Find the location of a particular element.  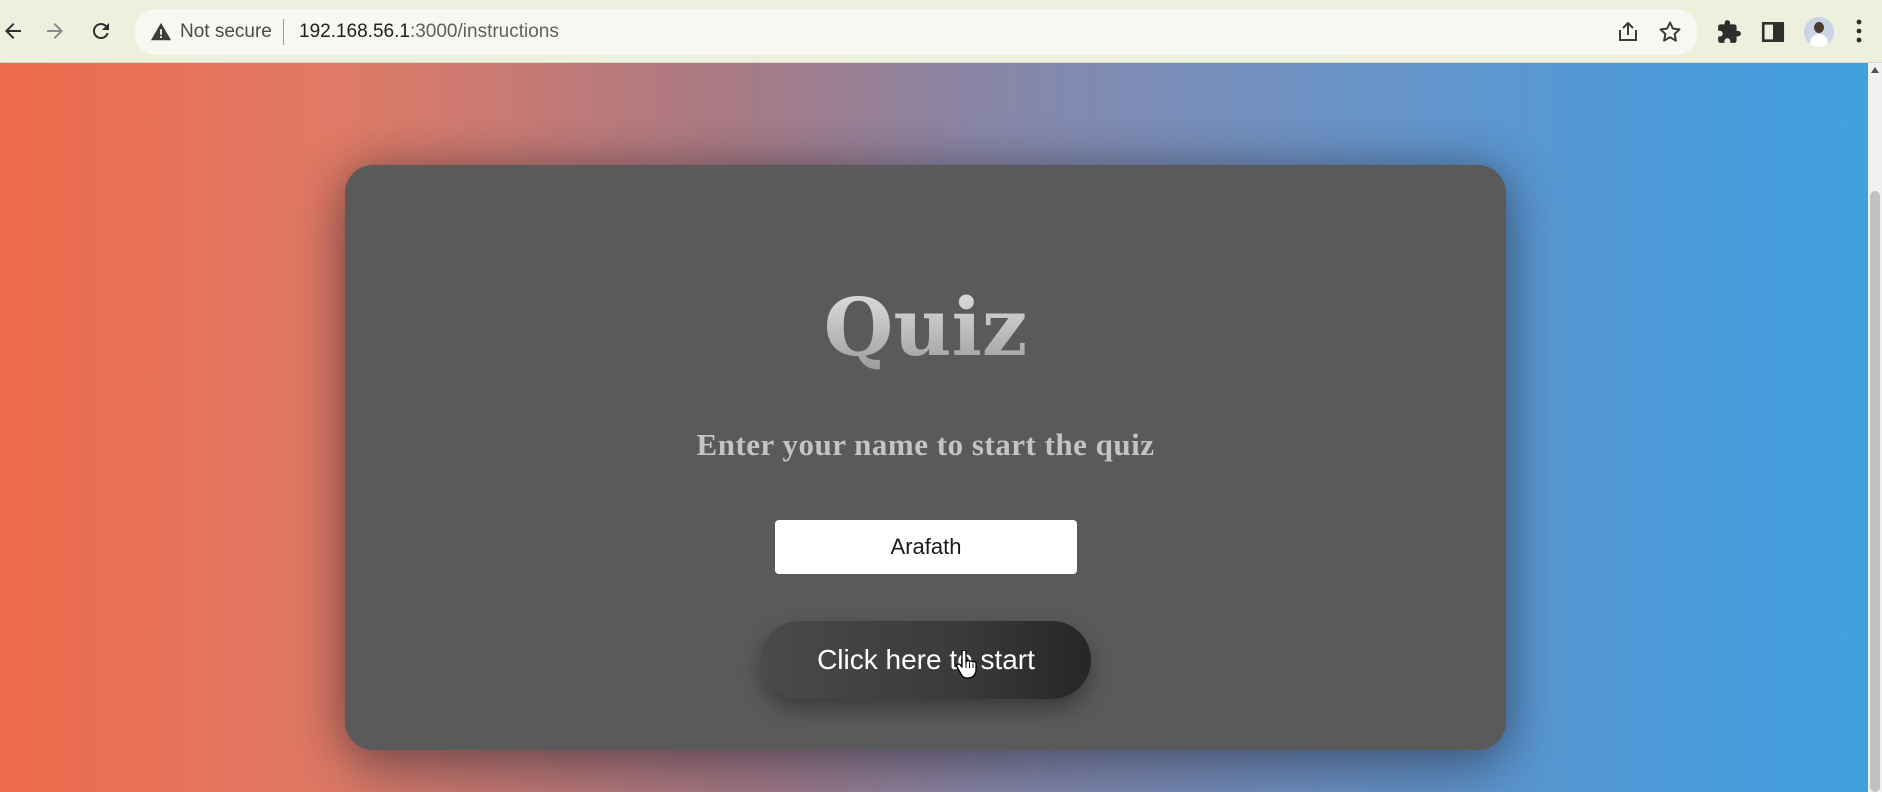

forward-arrow-icon is located at coordinates (55, 31).